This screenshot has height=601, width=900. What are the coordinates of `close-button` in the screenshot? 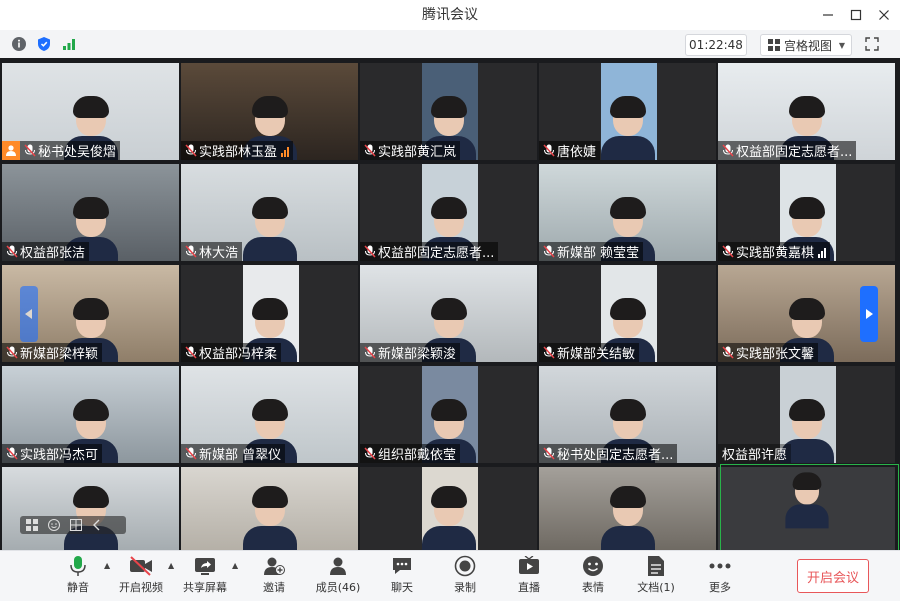 It's located at (884, 15).